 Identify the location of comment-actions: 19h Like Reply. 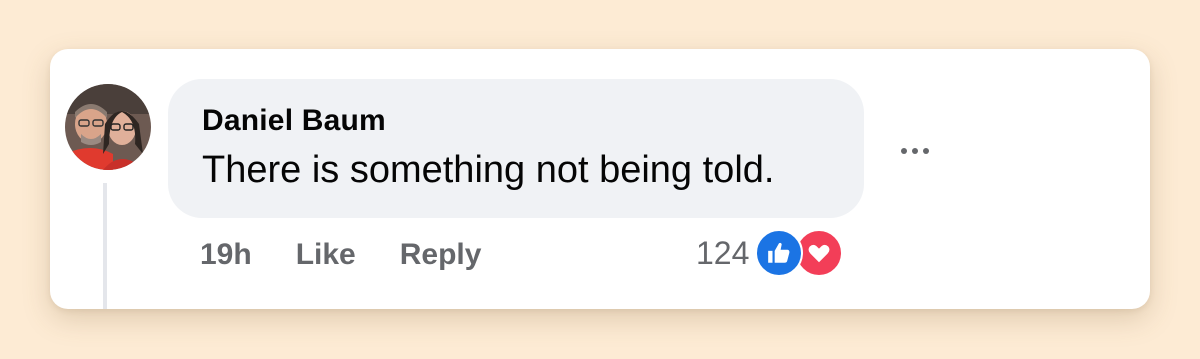
(340, 255).